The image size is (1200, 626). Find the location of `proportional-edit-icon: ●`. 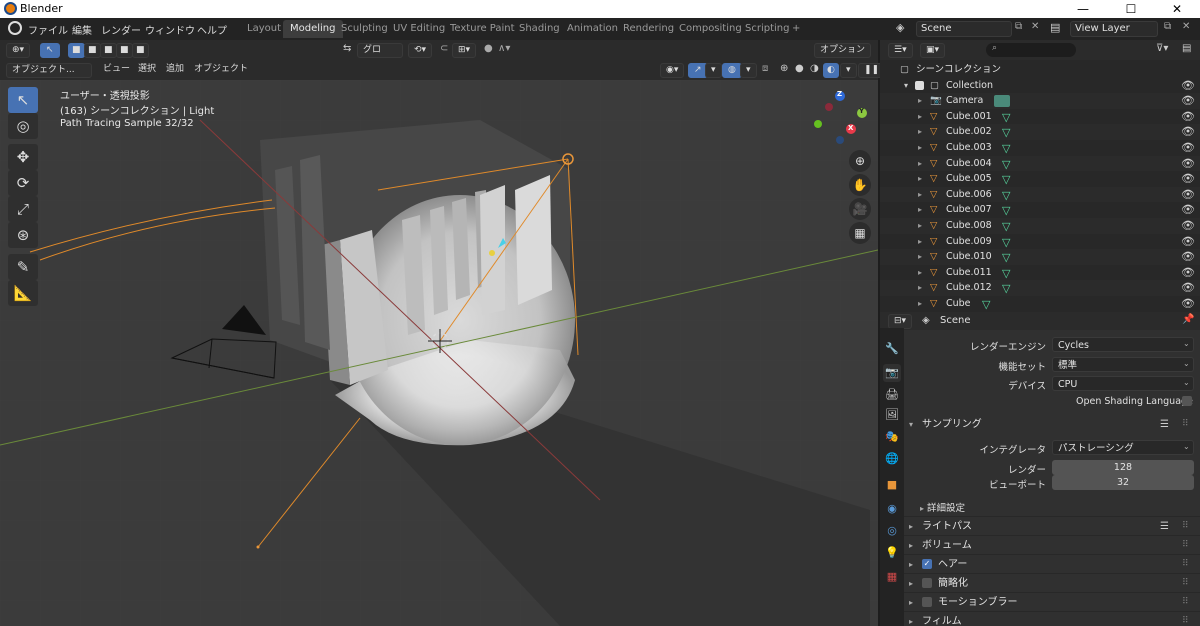

proportional-edit-icon: ● is located at coordinates (488, 48).